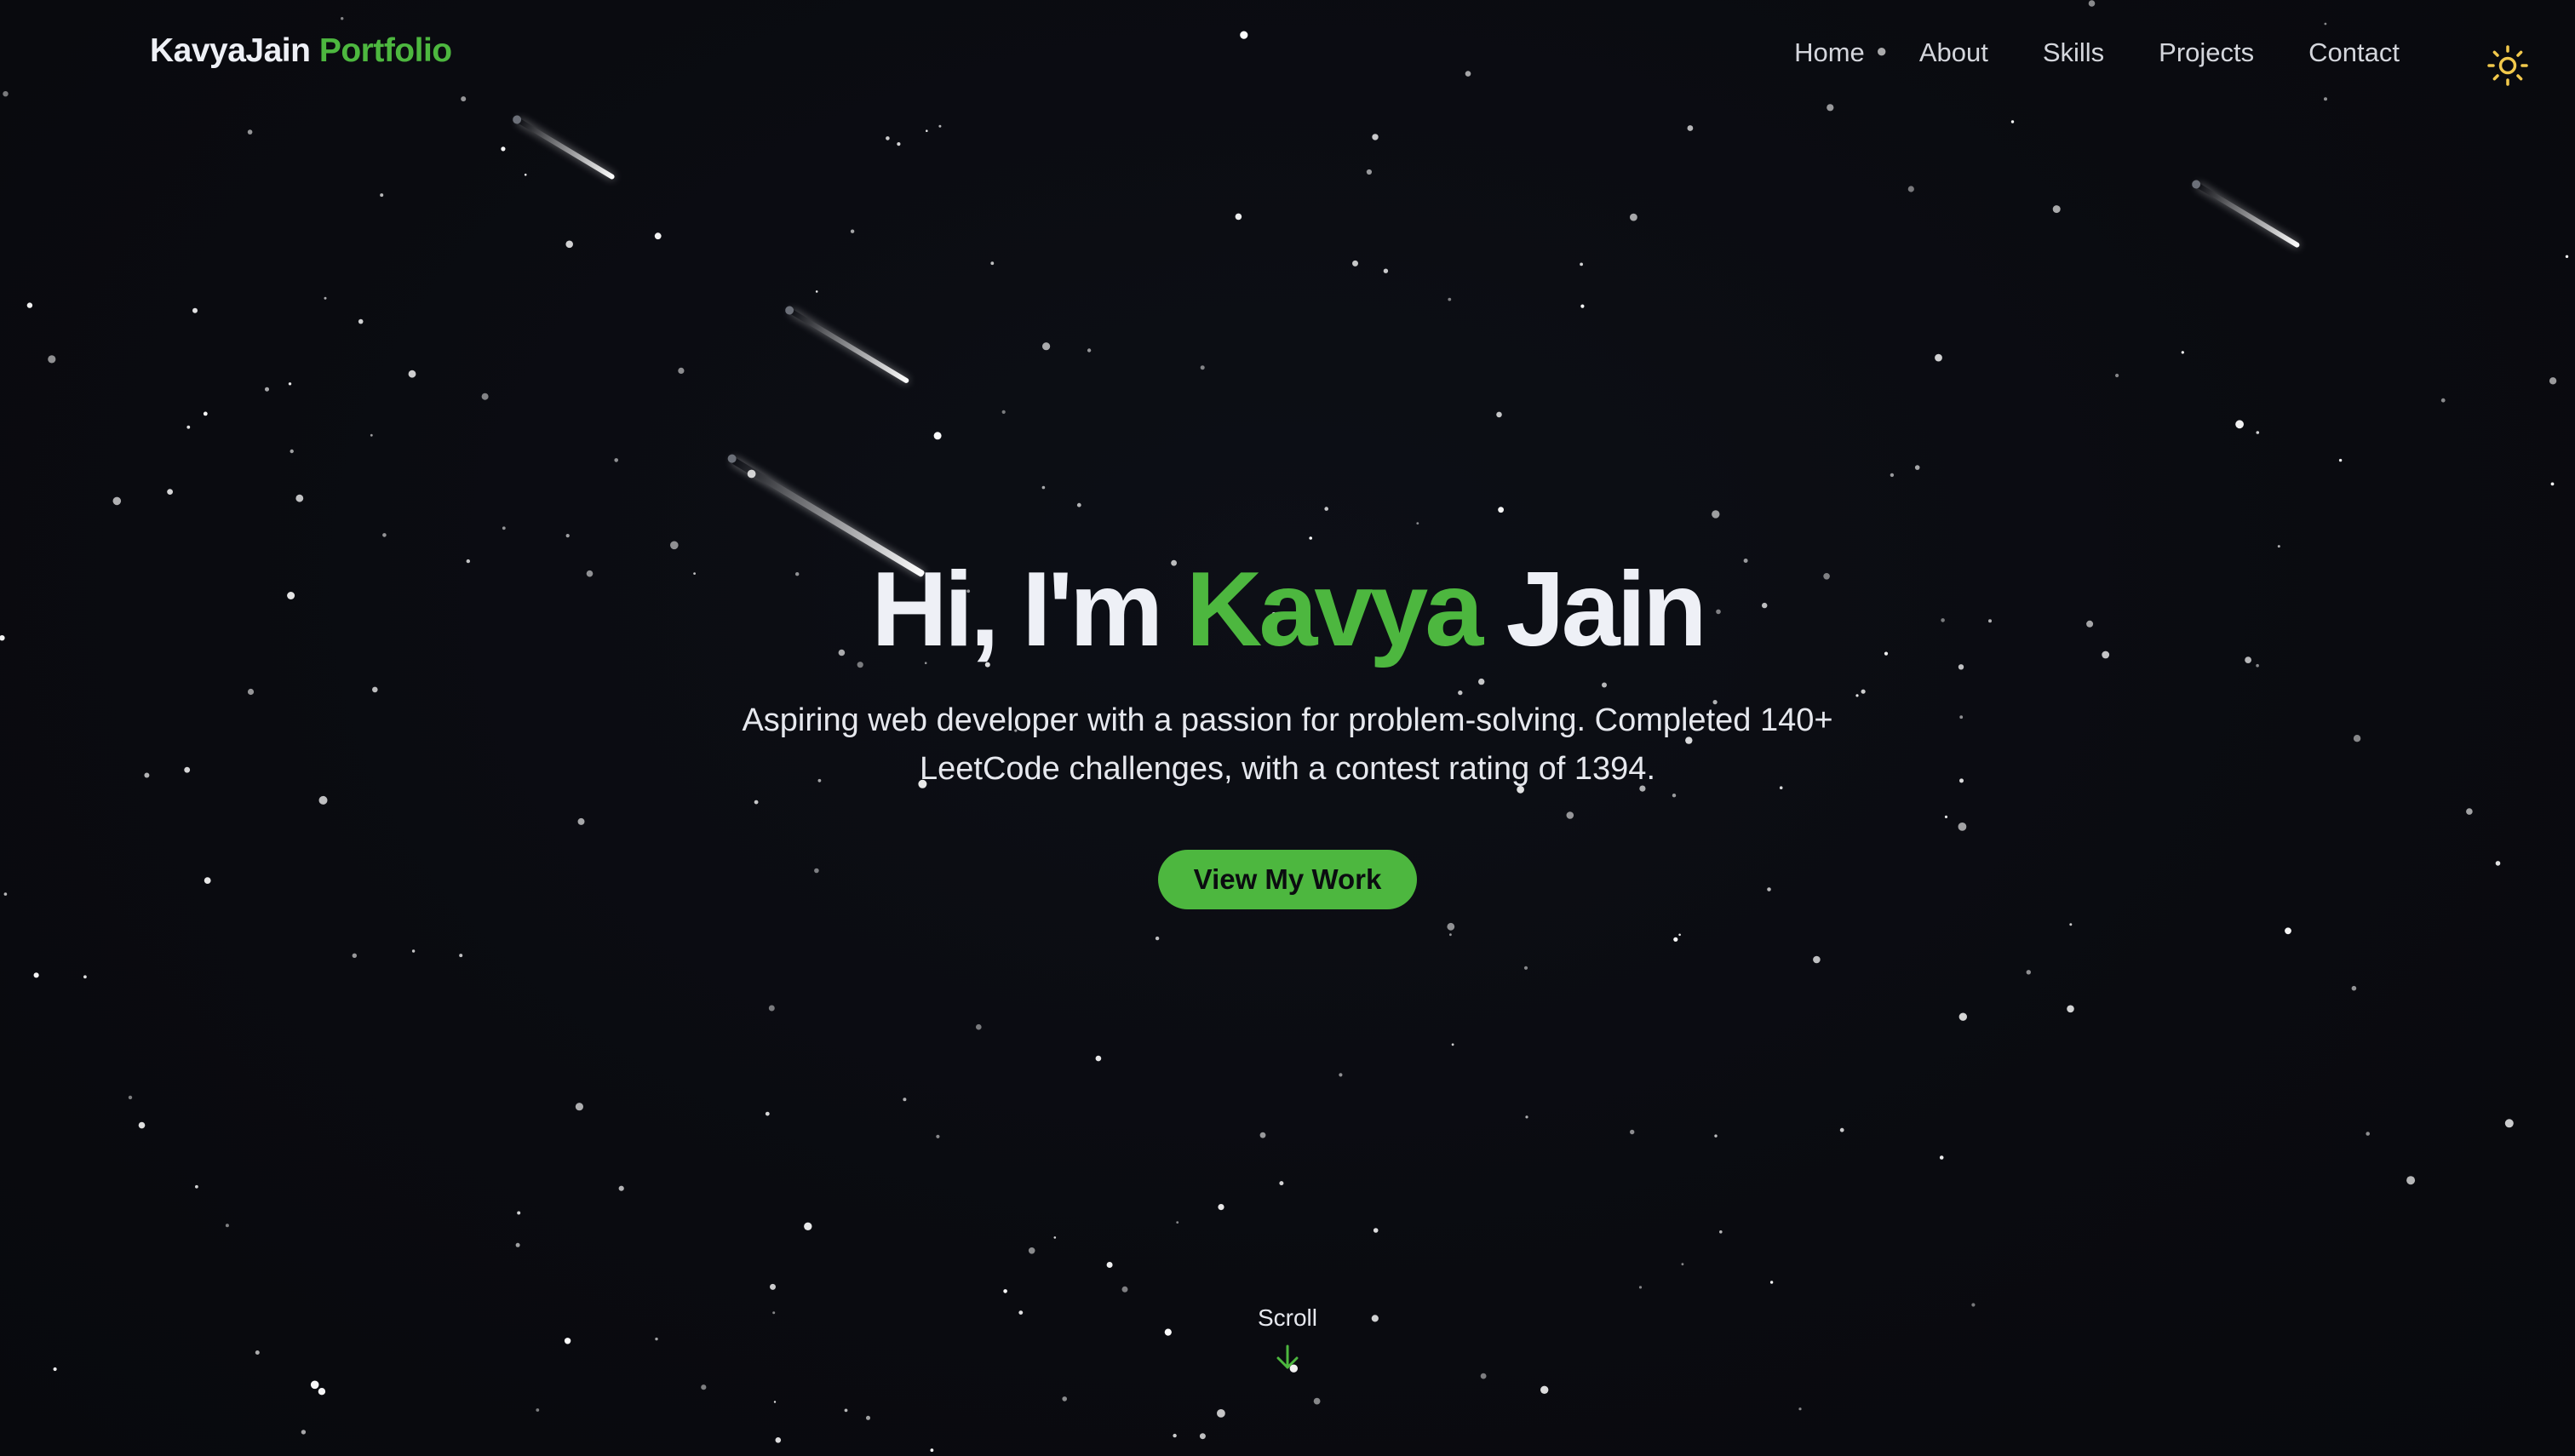  Describe the element at coordinates (2073, 52) in the screenshot. I see `nav-link-skills: Skills` at that location.